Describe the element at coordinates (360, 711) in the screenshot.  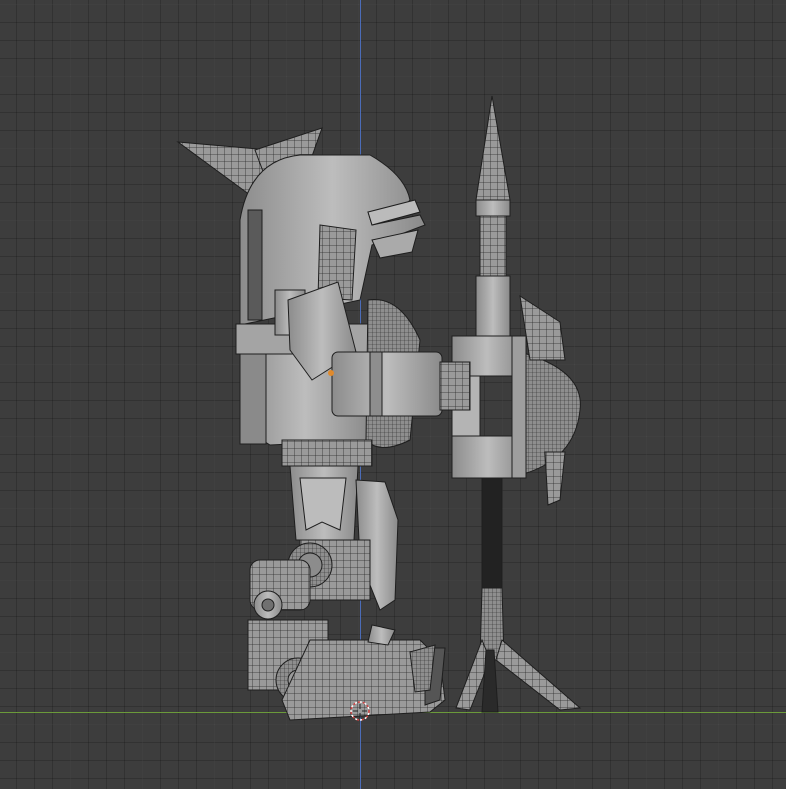
I see `3d-cursor-icon` at that location.